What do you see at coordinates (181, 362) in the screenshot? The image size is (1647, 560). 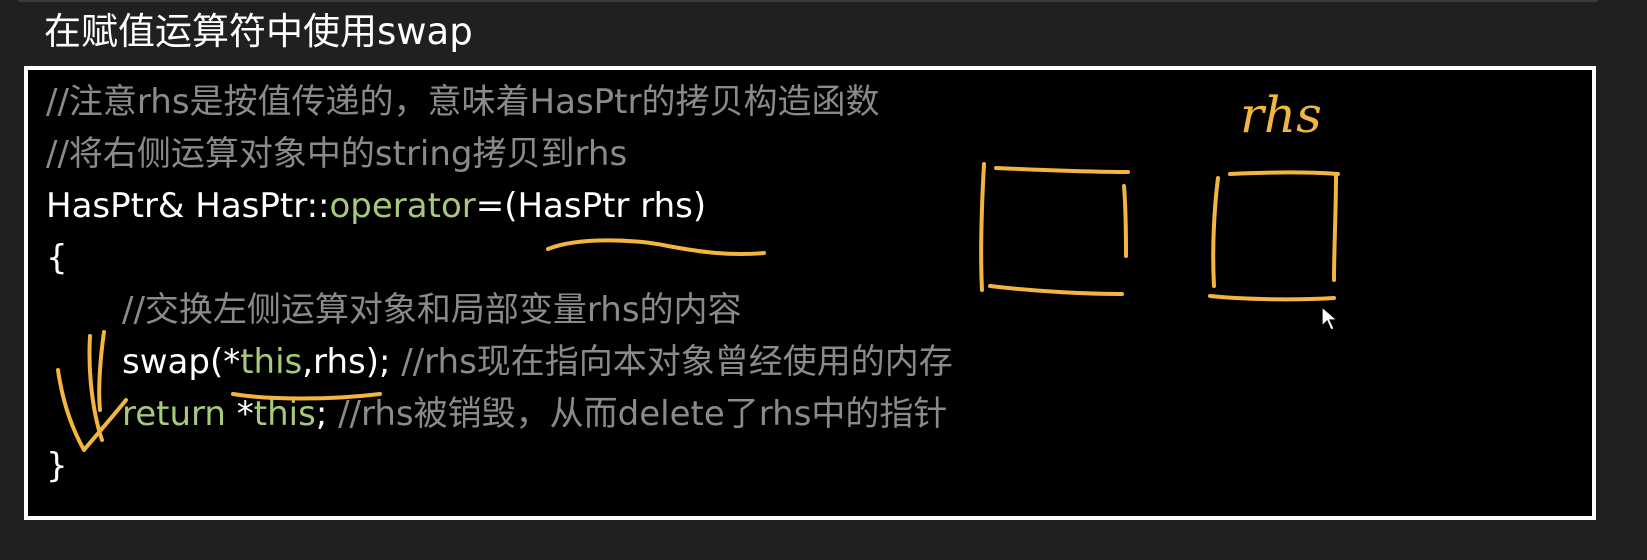 I see `swap-call-start: swap(*` at bounding box center [181, 362].